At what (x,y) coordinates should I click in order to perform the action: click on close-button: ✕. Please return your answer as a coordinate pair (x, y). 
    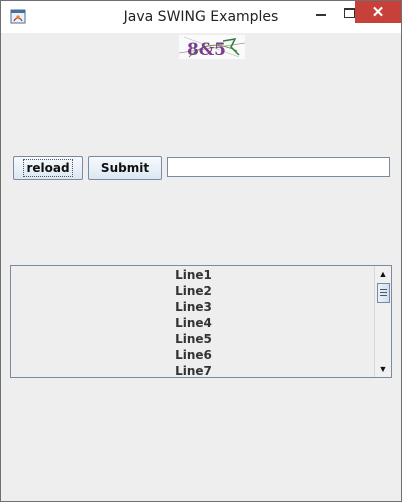
    Looking at the image, I should click on (378, 12).